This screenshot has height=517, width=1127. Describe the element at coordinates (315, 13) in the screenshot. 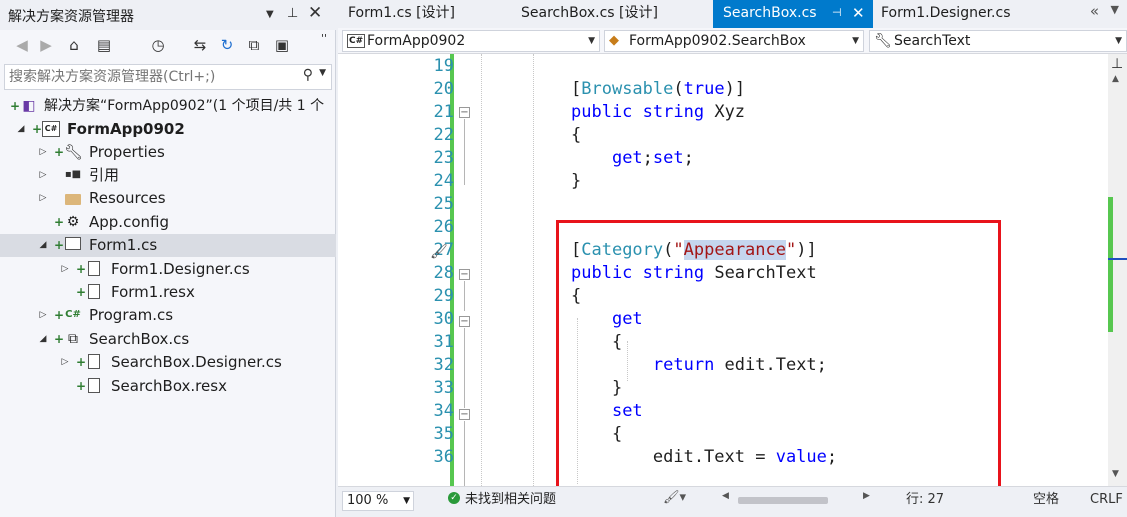

I see `close-icon: ✕` at that location.